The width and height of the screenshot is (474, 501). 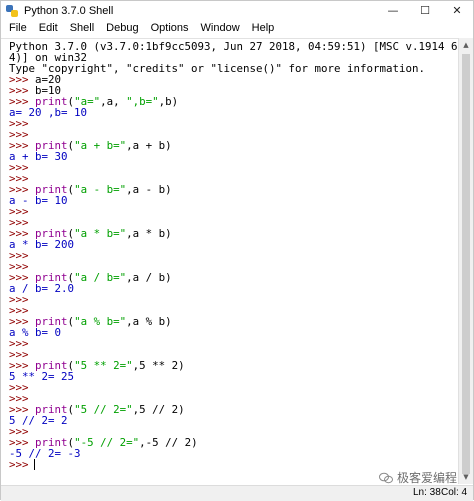 What do you see at coordinates (466, 264) in the screenshot?
I see `scrollbar-thumb` at bounding box center [466, 264].